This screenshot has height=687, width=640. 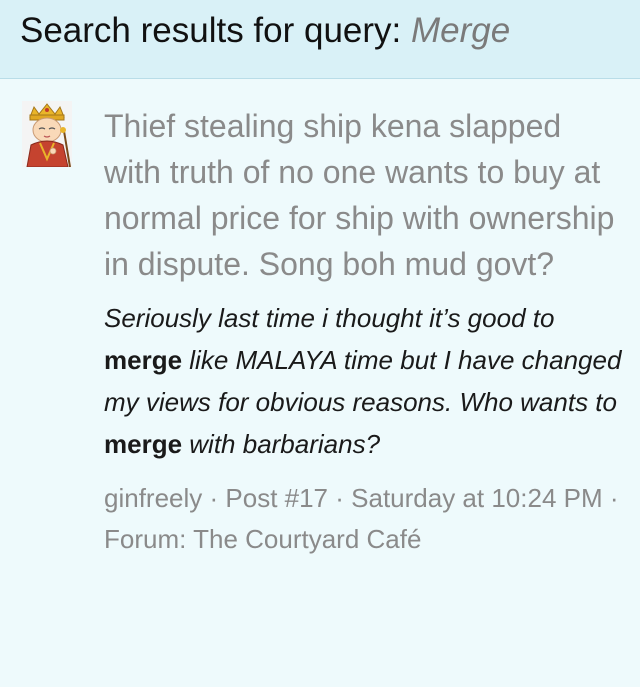 What do you see at coordinates (307, 539) in the screenshot?
I see `forum-link: The Courtyard Café` at bounding box center [307, 539].